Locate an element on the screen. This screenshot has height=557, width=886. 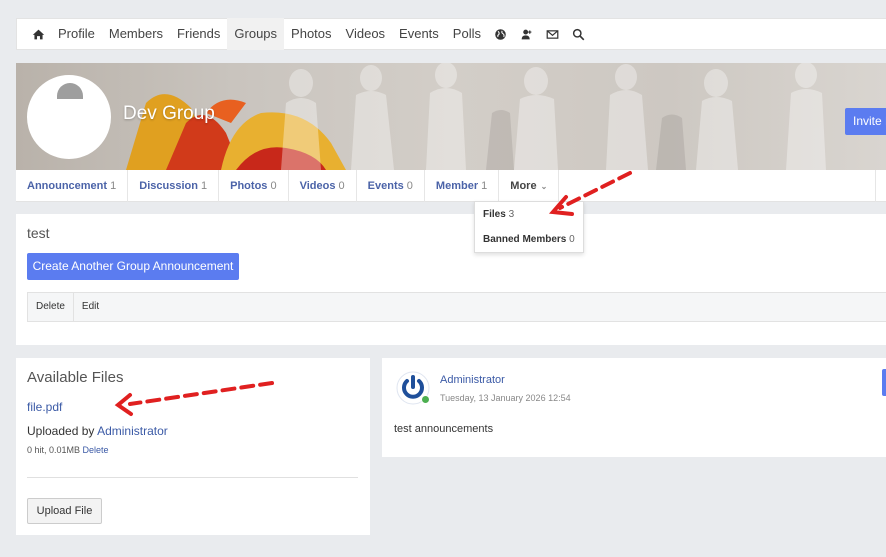
more-dropdown-menu: Files 3 Banned Members 0 is located at coordinates (529, 227).